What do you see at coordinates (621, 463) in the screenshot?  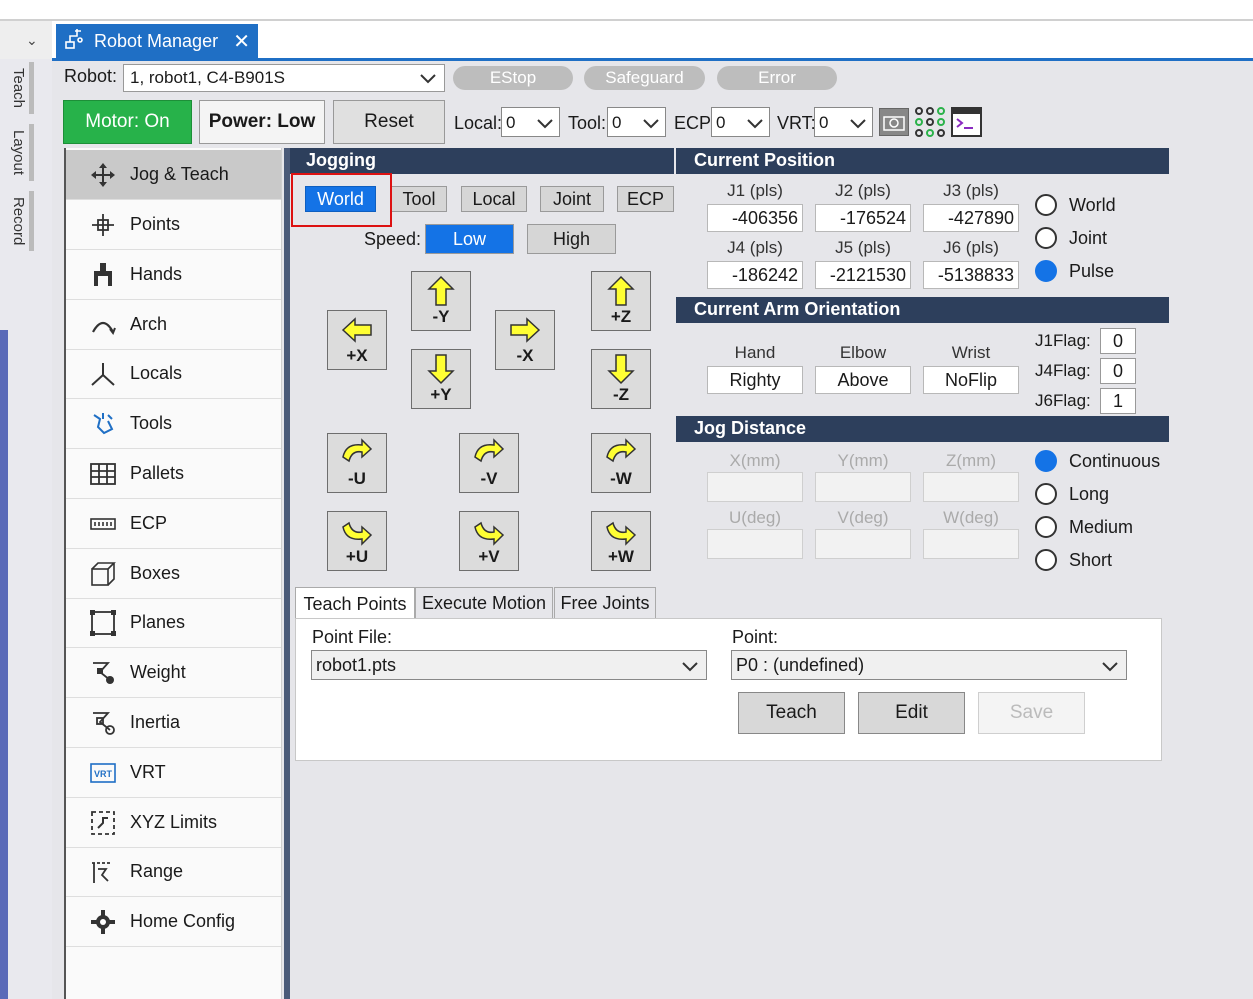 I see `jog-minus-w-button: -W` at bounding box center [621, 463].